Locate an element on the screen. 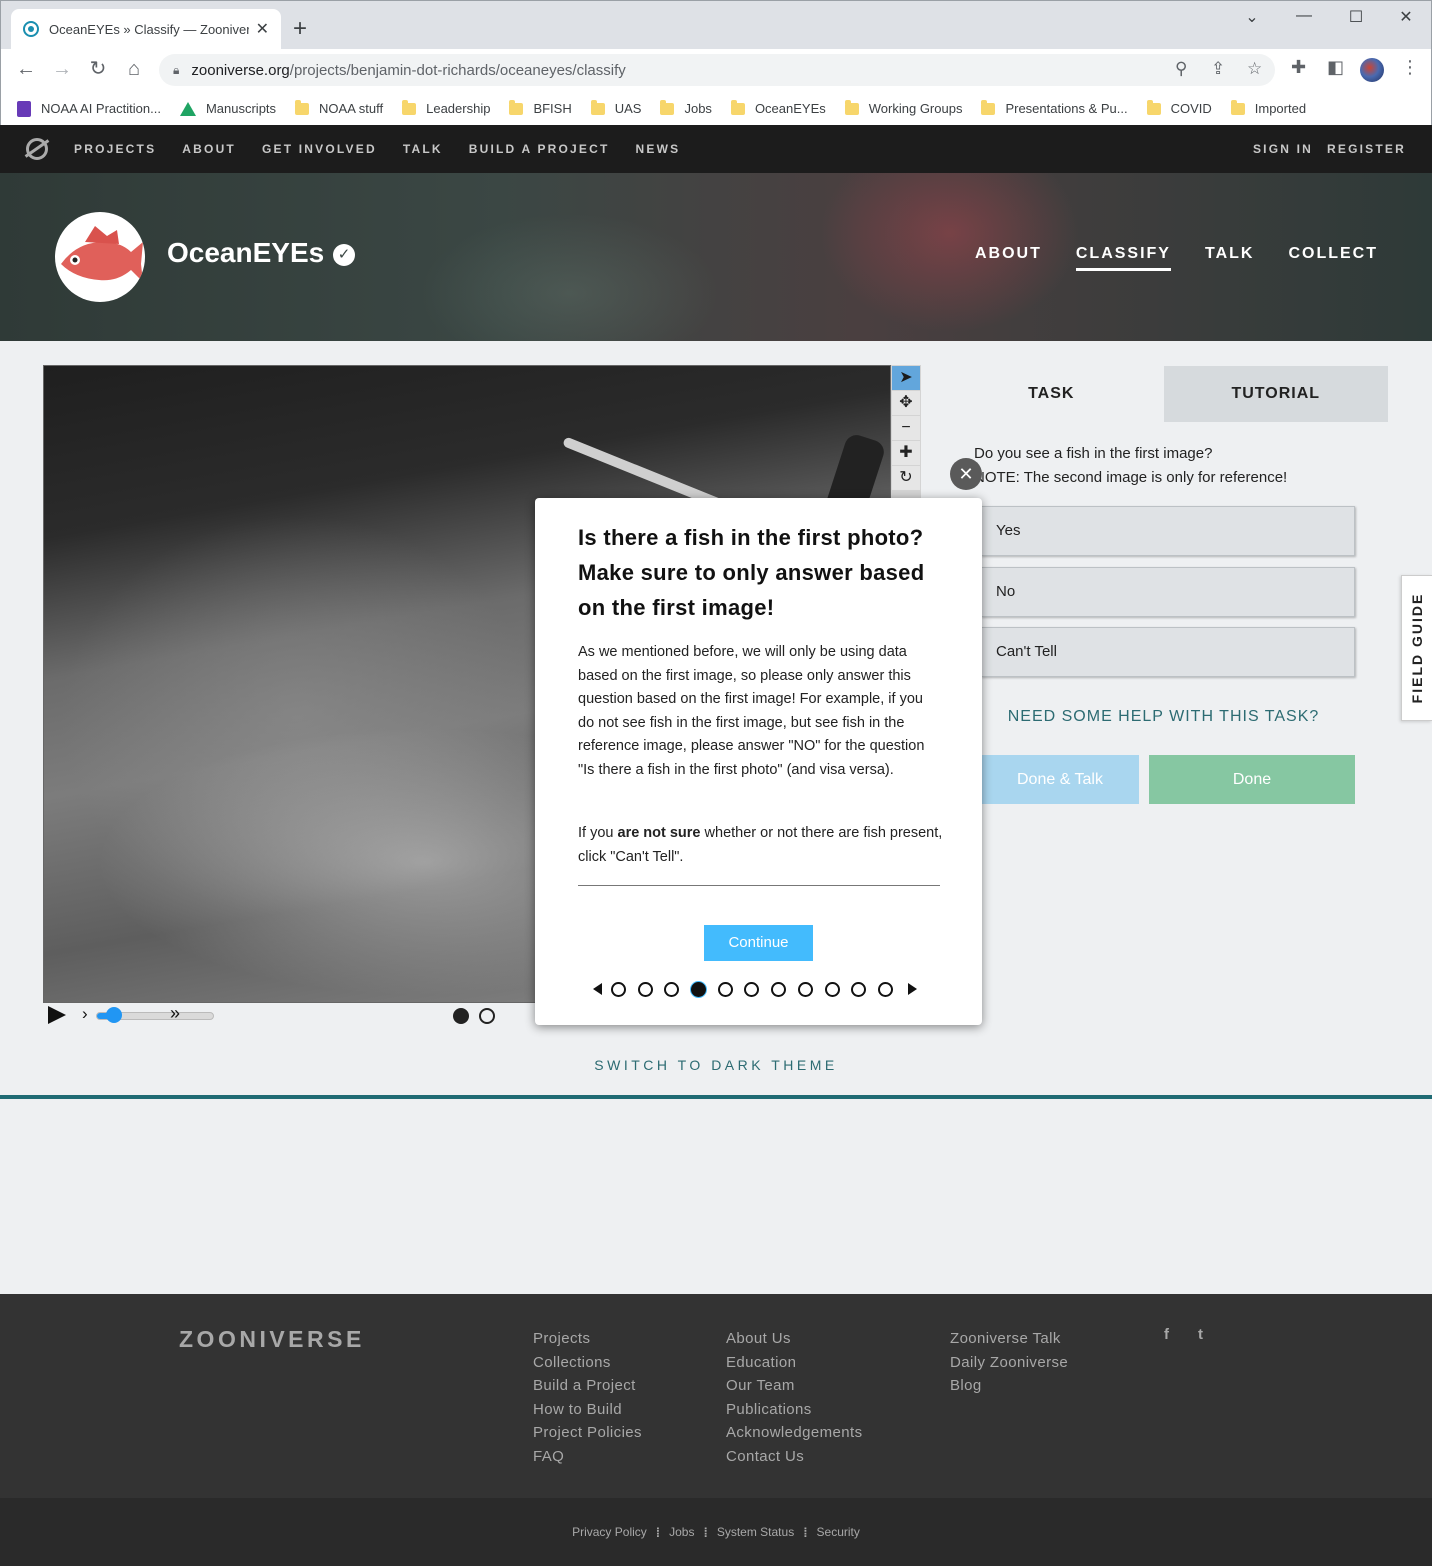  answer-no-button: No is located at coordinates (1168, 592).